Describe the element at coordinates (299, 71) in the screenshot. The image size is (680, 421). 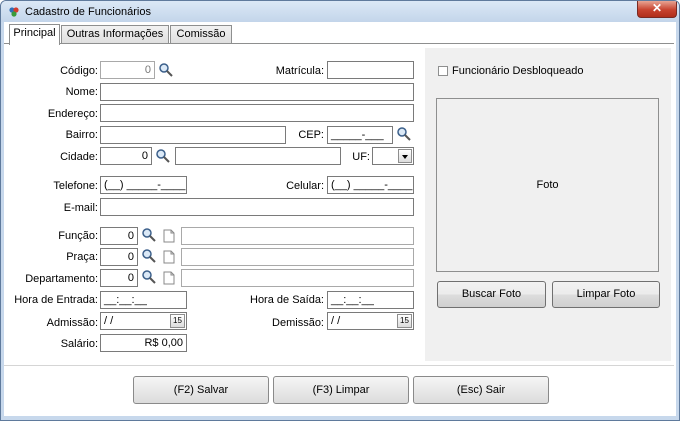
I see `matricula-label: Matrícula:` at that location.